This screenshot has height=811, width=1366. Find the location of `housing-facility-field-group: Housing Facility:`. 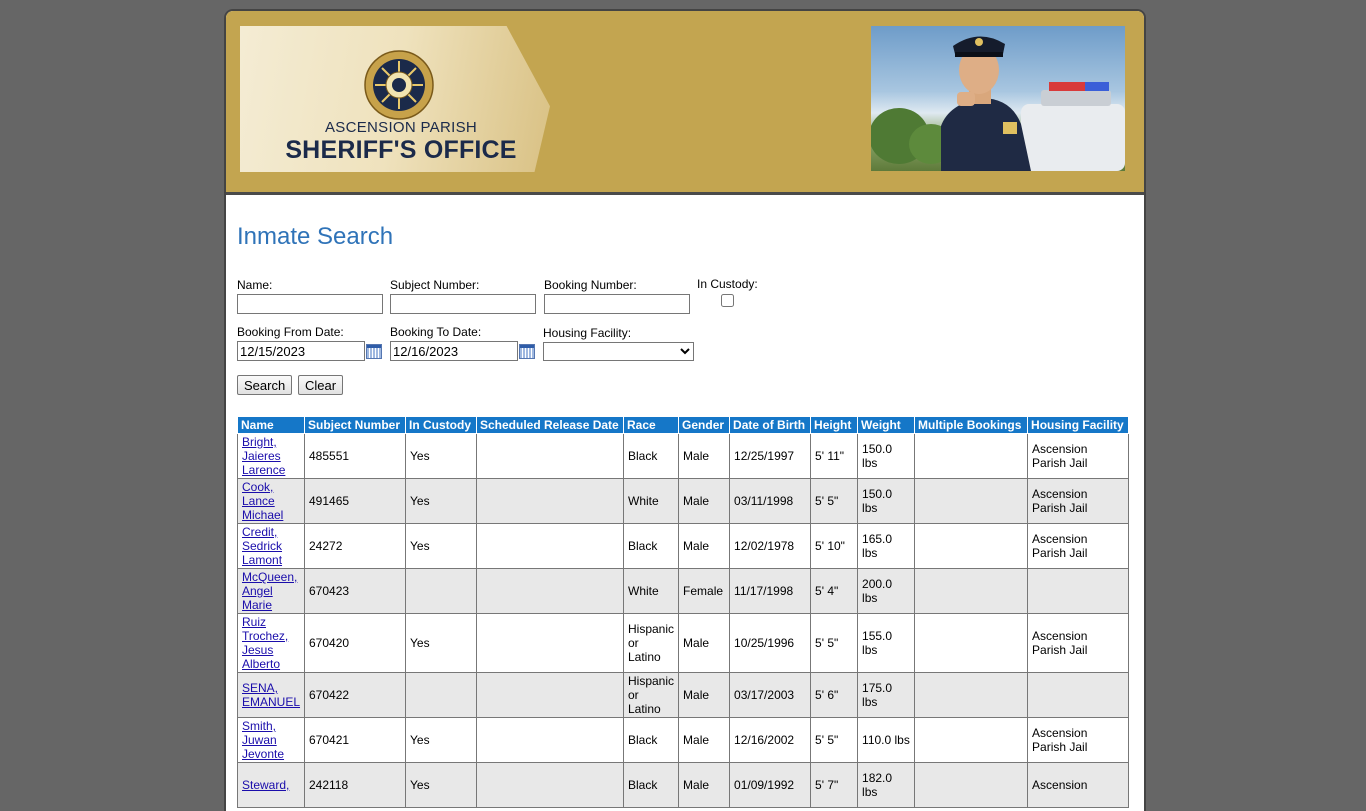

housing-facility-field-group: Housing Facility: is located at coordinates (618, 343).